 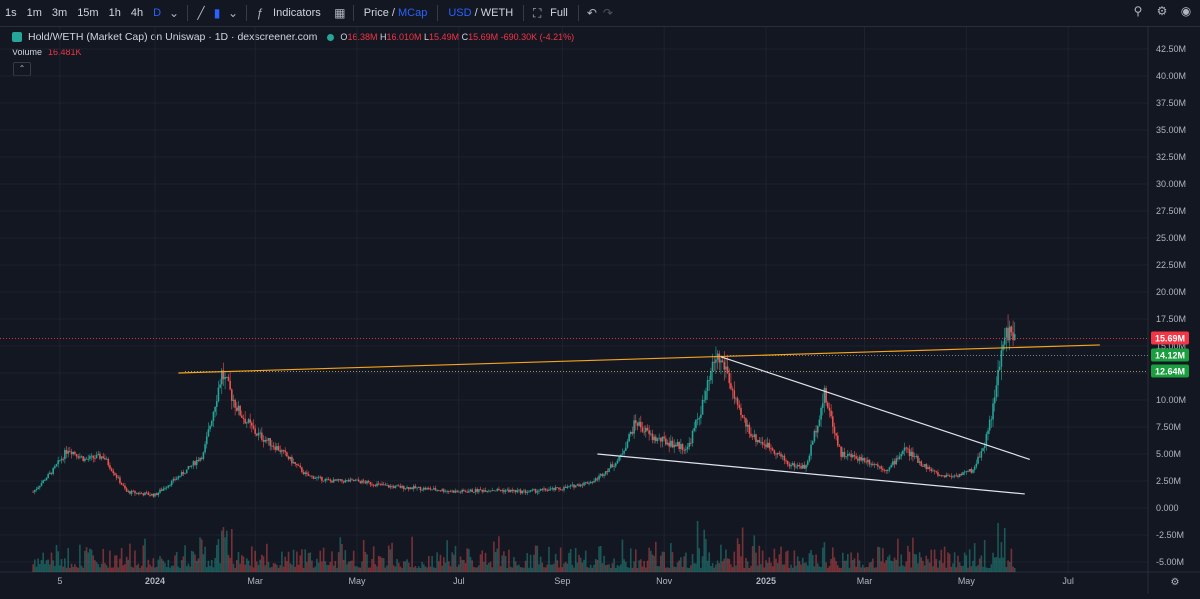 What do you see at coordinates (11, 13) in the screenshot?
I see `interval-1s: 1s` at bounding box center [11, 13].